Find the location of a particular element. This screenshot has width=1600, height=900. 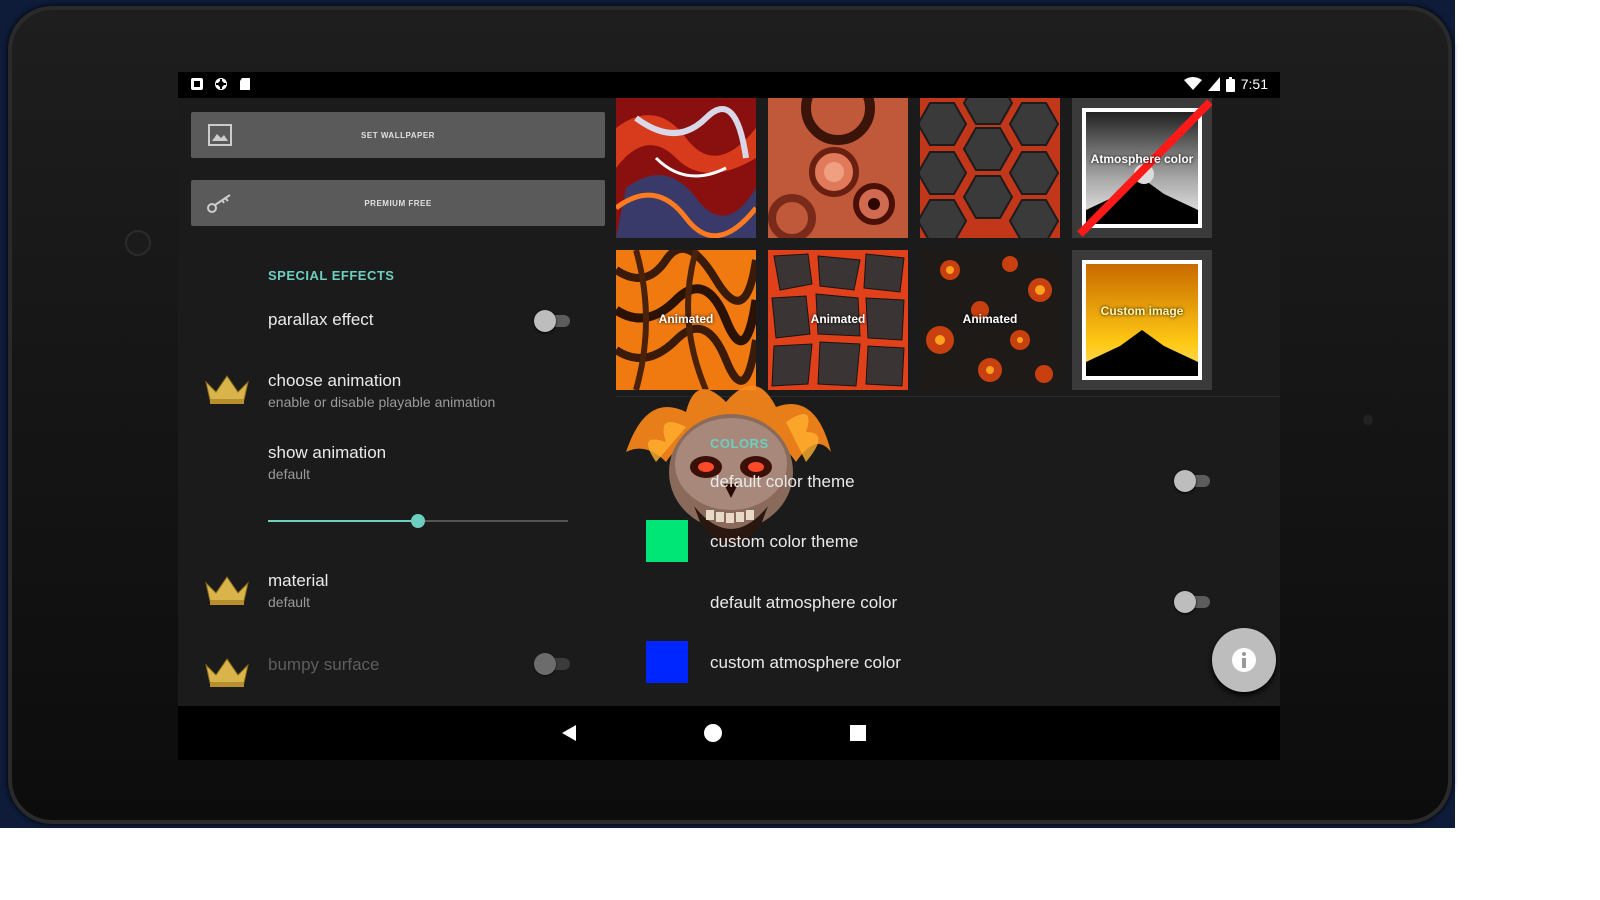

texture-animated-lava-rock: Animated is located at coordinates (838, 320).